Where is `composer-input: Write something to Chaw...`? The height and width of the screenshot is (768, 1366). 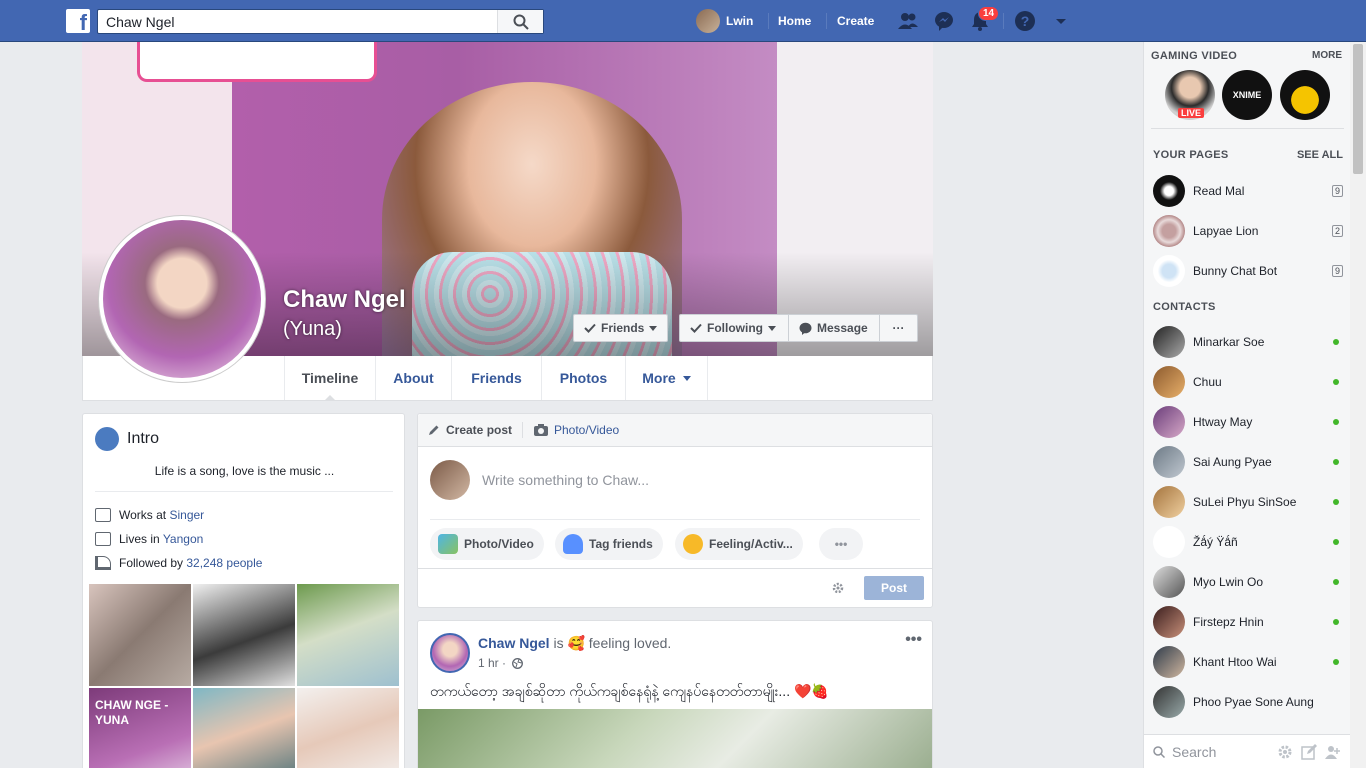 composer-input: Write something to Chaw... is located at coordinates (565, 480).